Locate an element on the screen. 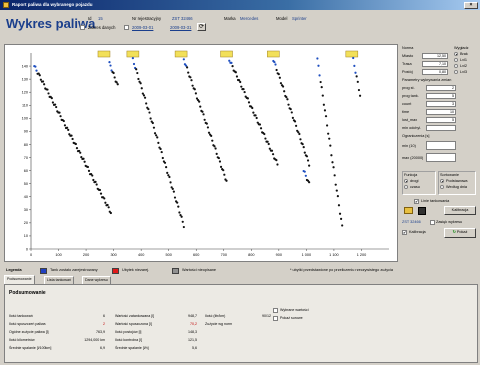 This screenshot has height=365, width=480. p1-label: prog st. is located at coordinates (408, 88).